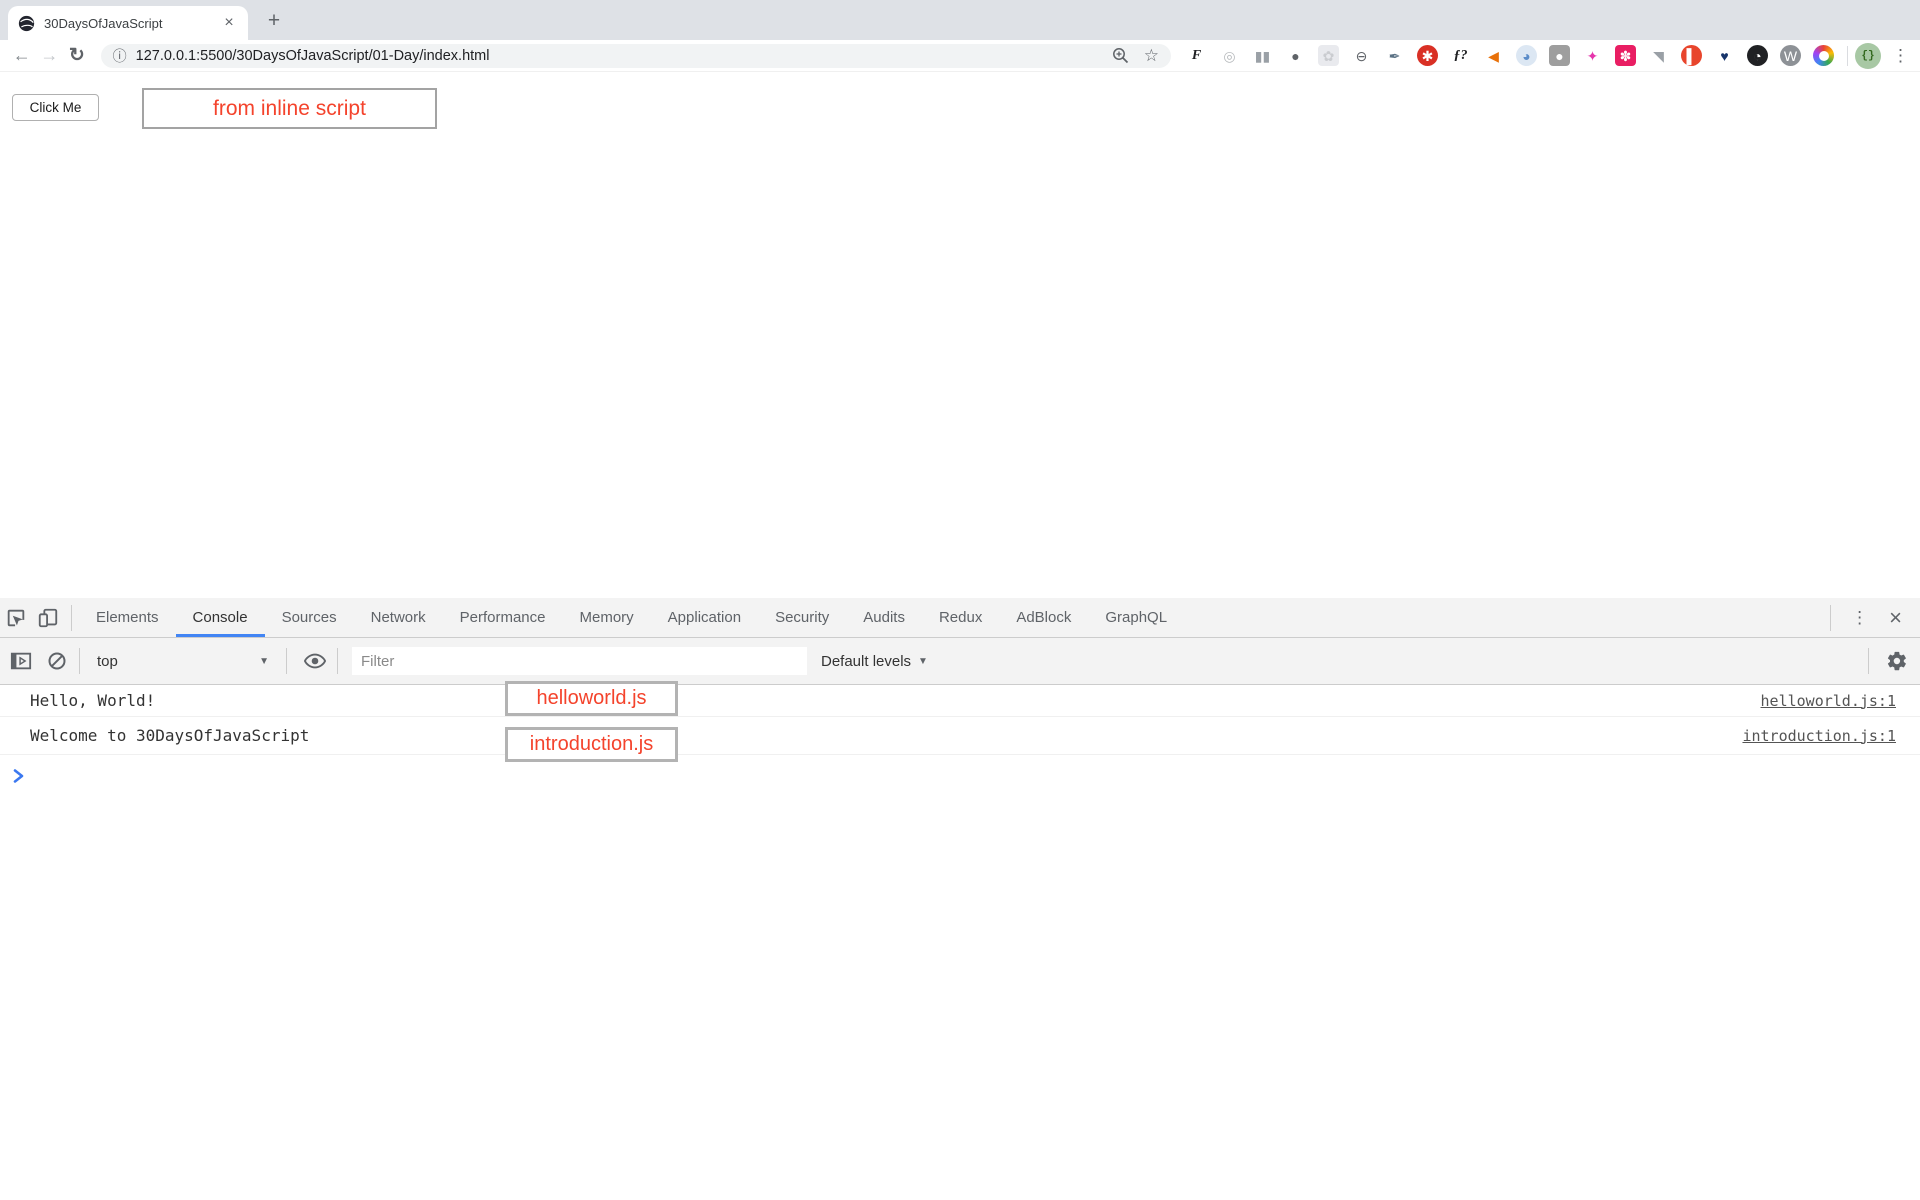 The width and height of the screenshot is (1920, 1200). What do you see at coordinates (274, 21) in the screenshot?
I see `new-tab-button: +` at bounding box center [274, 21].